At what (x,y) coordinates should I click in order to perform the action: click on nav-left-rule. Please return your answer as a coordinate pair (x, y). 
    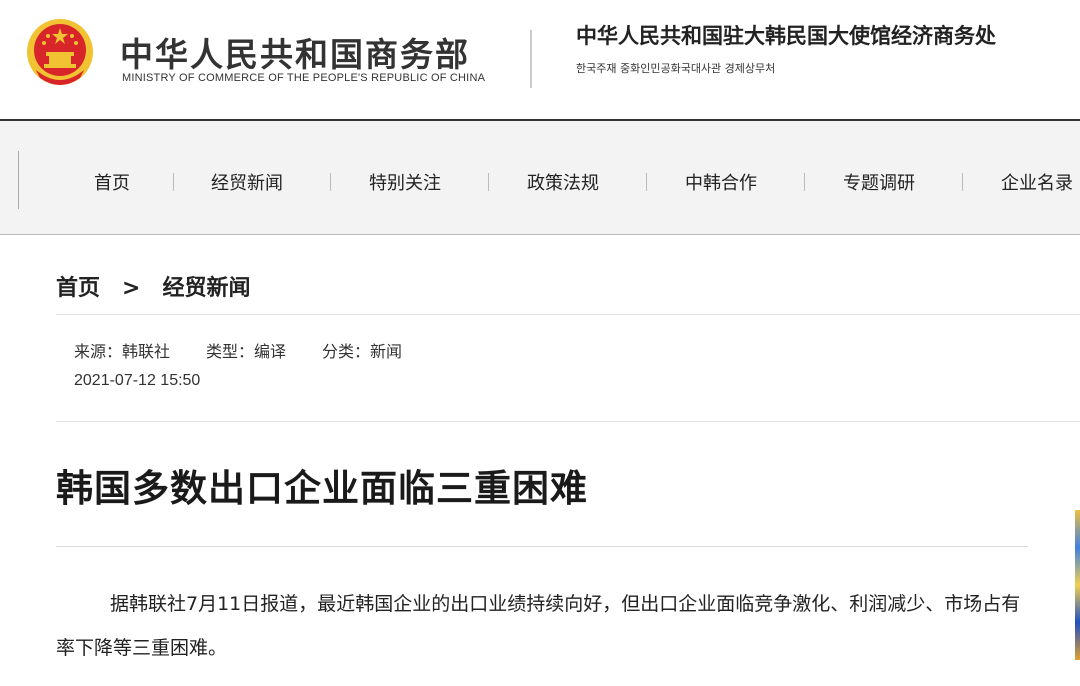
    Looking at the image, I should click on (18, 180).